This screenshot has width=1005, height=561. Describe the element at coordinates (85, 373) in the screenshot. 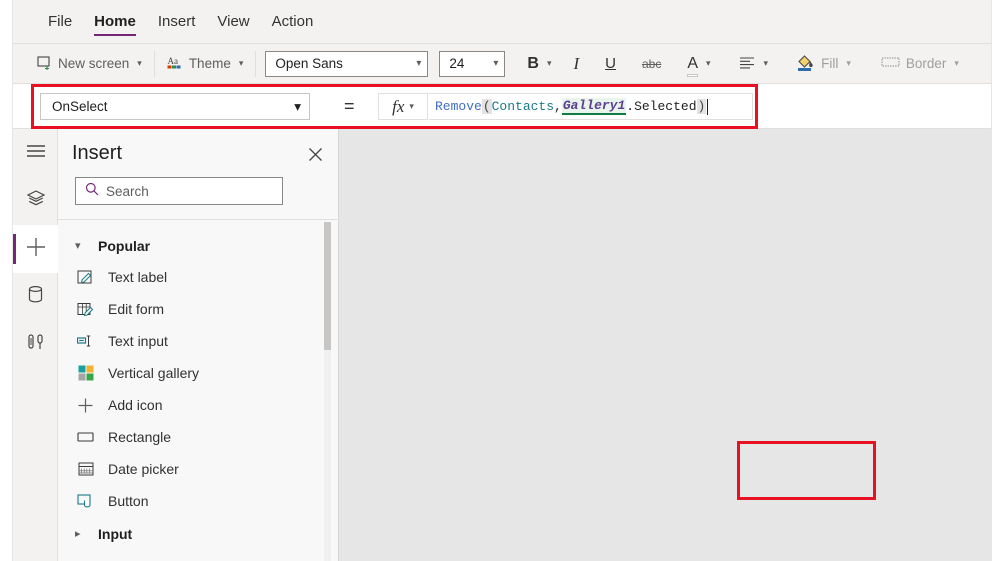

I see `vertical-gallery-icon` at that location.